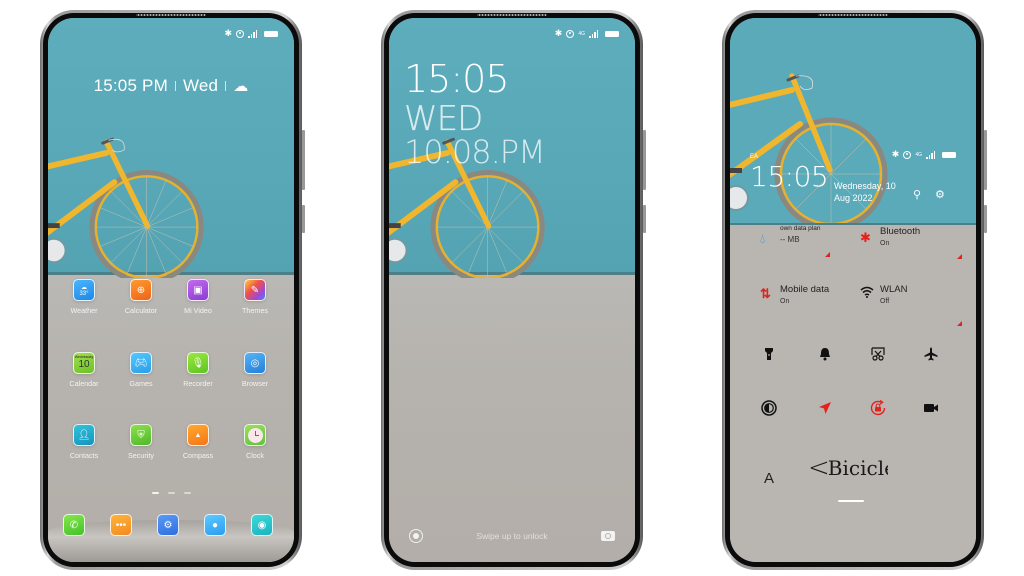 Image resolution: width=1024 pixels, height=576 pixels. What do you see at coordinates (155, 493) in the screenshot?
I see `page-dot-active` at bounding box center [155, 493].